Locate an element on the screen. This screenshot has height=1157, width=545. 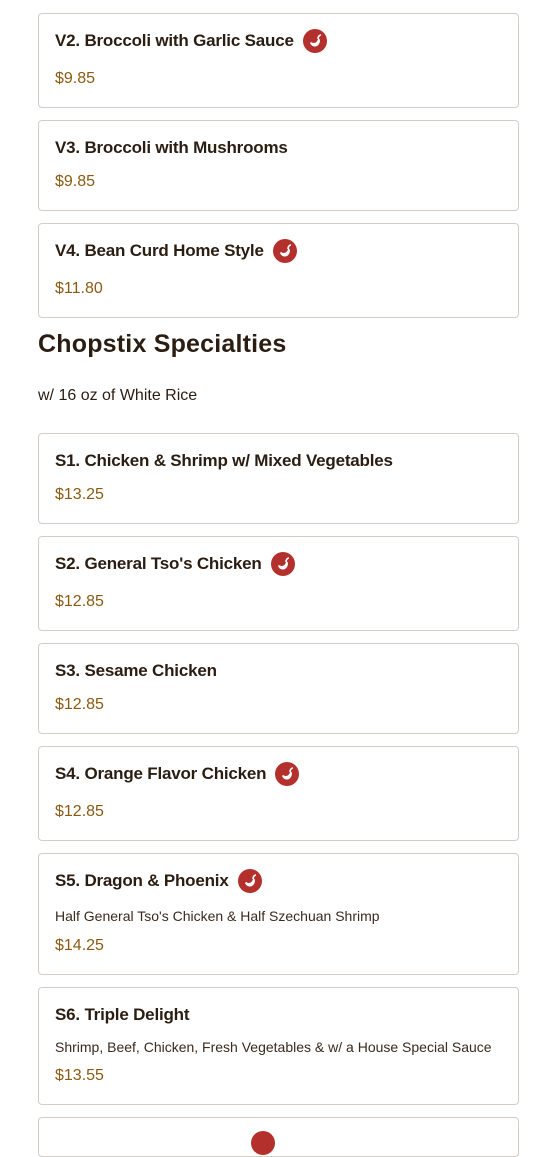
menu-item-v4: V4. Bean Curd Home Style $11.80 is located at coordinates (278, 270).